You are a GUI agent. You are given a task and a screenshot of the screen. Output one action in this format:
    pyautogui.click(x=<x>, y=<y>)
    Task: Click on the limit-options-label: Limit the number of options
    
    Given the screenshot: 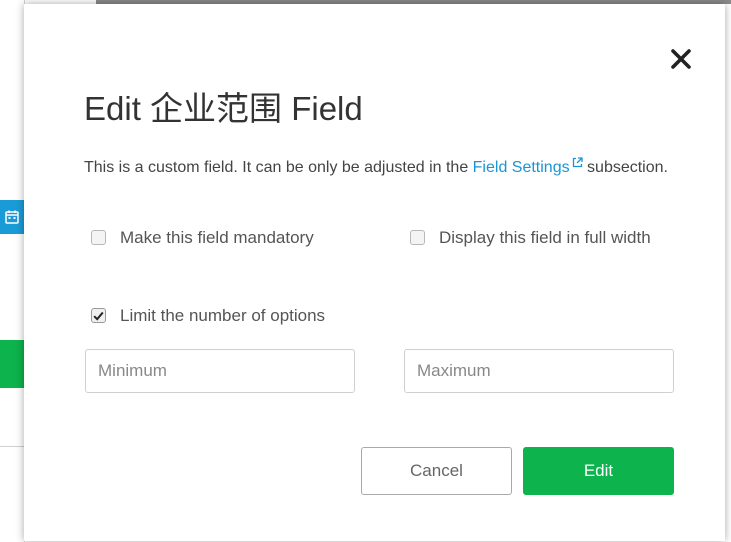 What is the action you would take?
    pyautogui.click(x=223, y=315)
    